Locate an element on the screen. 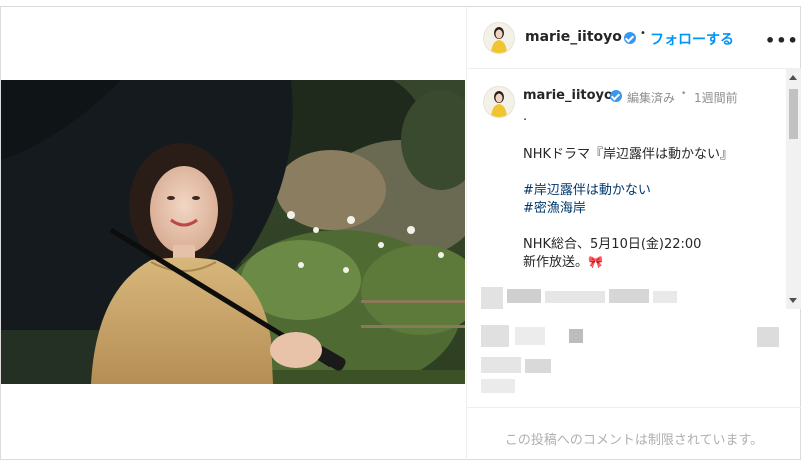 Image resolution: width=804 pixels, height=464 pixels. hashtag-link: #密漁海岸 is located at coordinates (554, 206).